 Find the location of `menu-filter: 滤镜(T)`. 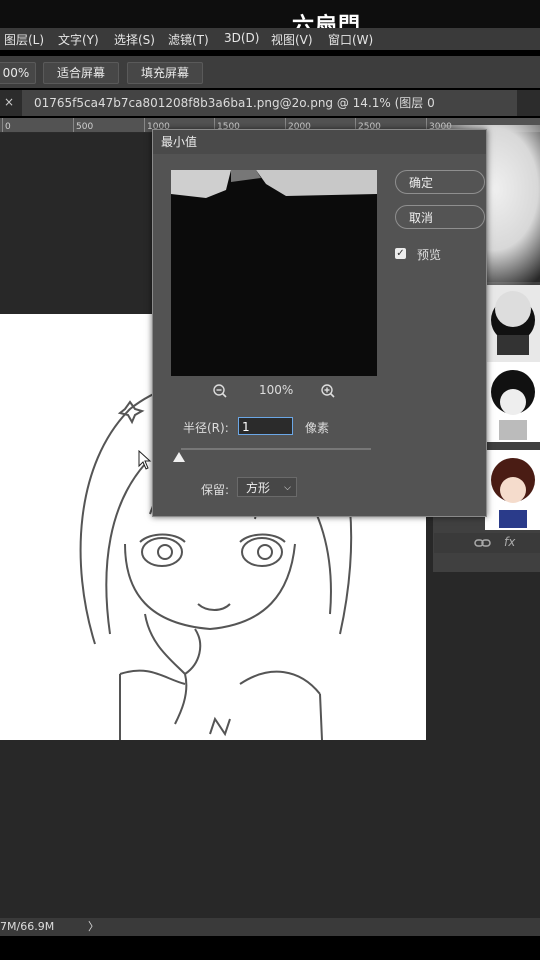

menu-filter: 滤镜(T) is located at coordinates (188, 39).